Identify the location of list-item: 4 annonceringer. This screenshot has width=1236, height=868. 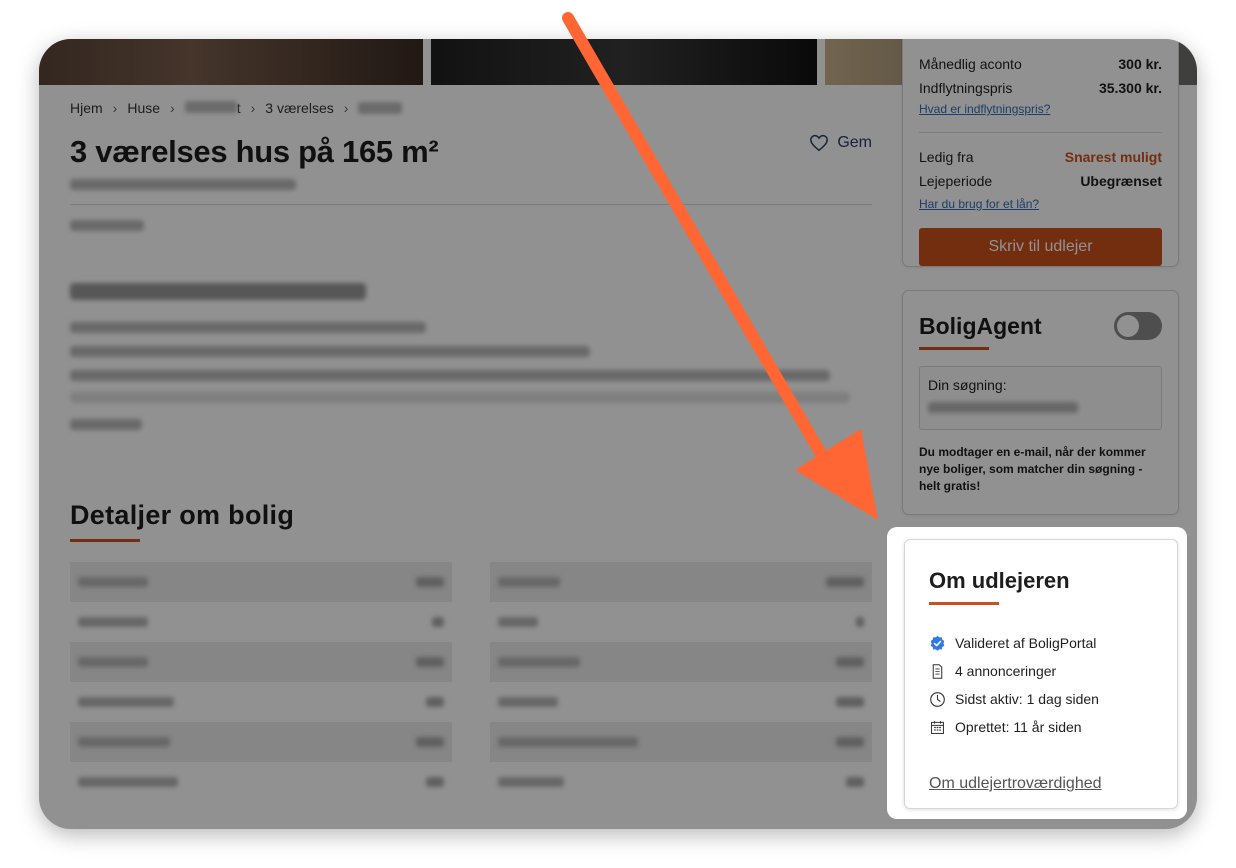
(1041, 671).